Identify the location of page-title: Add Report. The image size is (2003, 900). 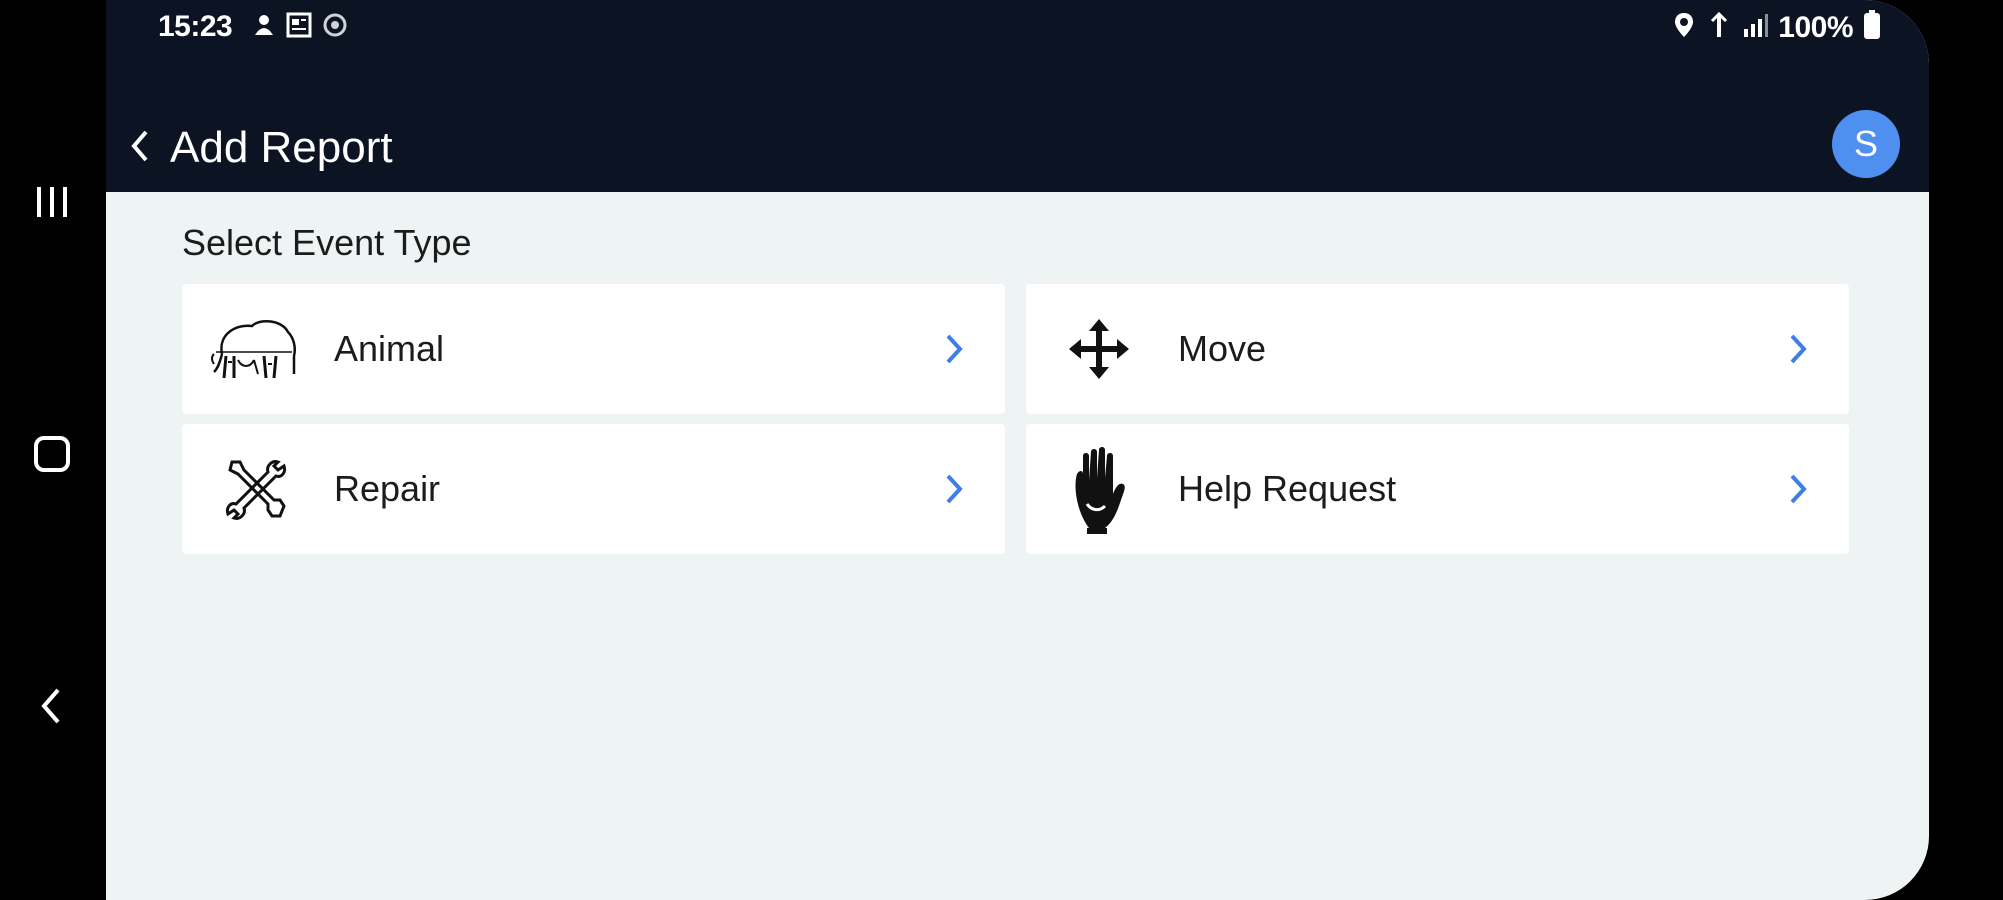
(281, 147).